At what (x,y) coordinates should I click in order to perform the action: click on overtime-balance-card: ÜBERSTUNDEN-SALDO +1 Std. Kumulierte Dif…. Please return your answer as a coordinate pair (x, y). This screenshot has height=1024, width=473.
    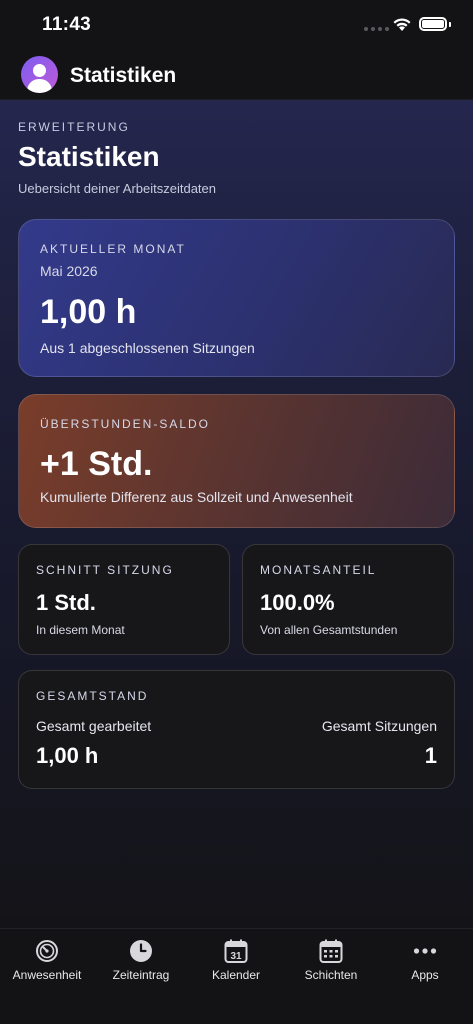
    Looking at the image, I should click on (236, 461).